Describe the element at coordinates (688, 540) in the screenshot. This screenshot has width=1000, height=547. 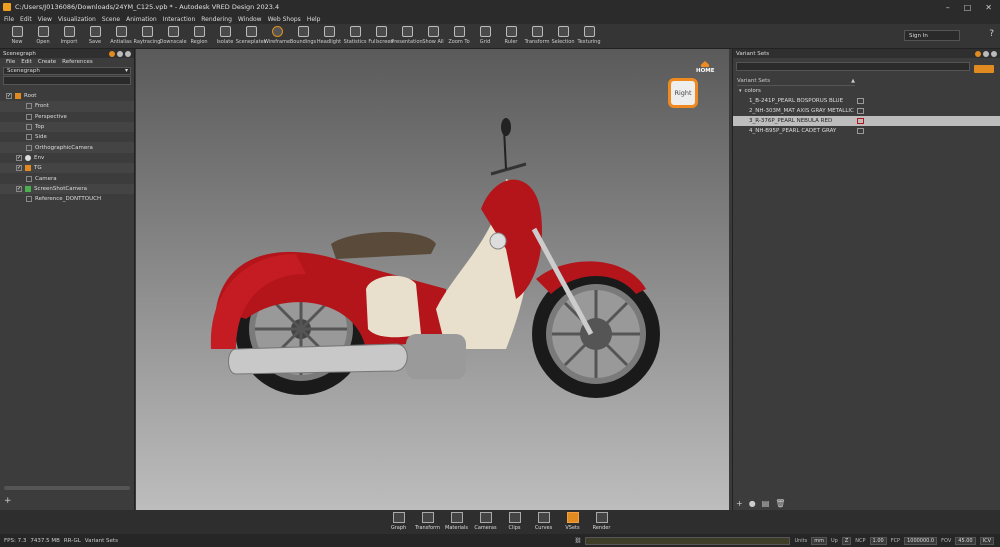
I see `command-line-input` at that location.